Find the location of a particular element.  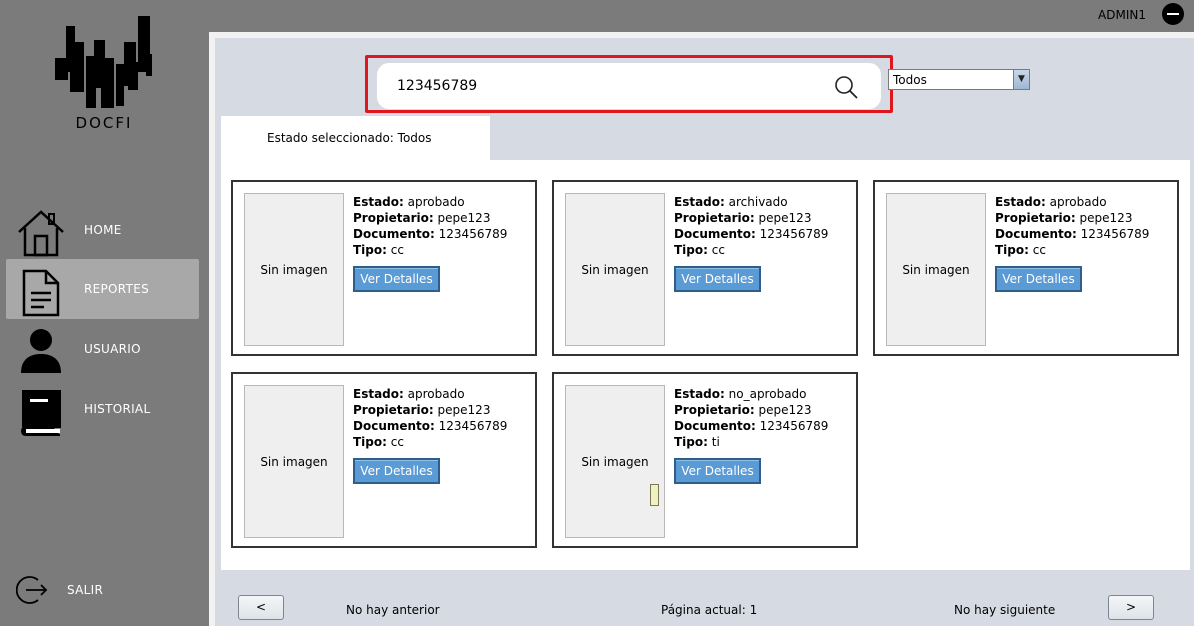

logout-label: SALIR is located at coordinates (85, 590).